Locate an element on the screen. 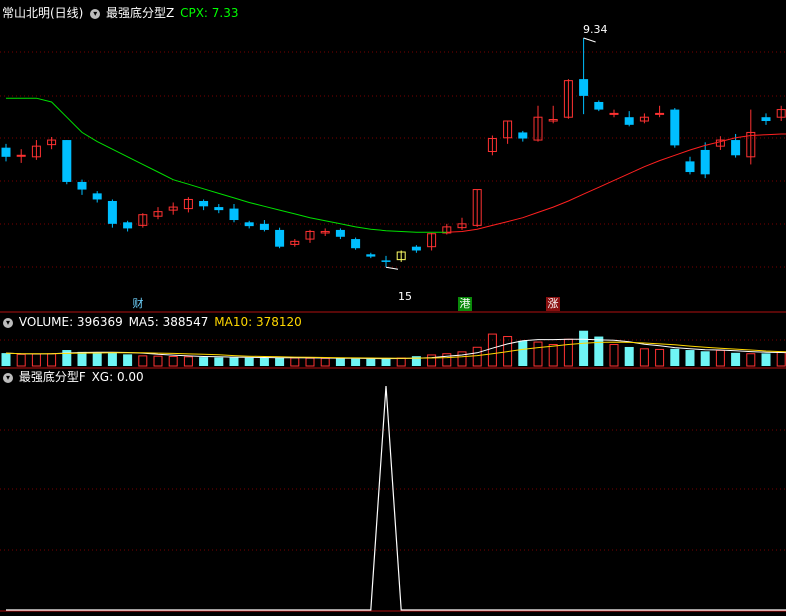 The height and width of the screenshot is (616, 786). ma10-line is located at coordinates (395, 350).